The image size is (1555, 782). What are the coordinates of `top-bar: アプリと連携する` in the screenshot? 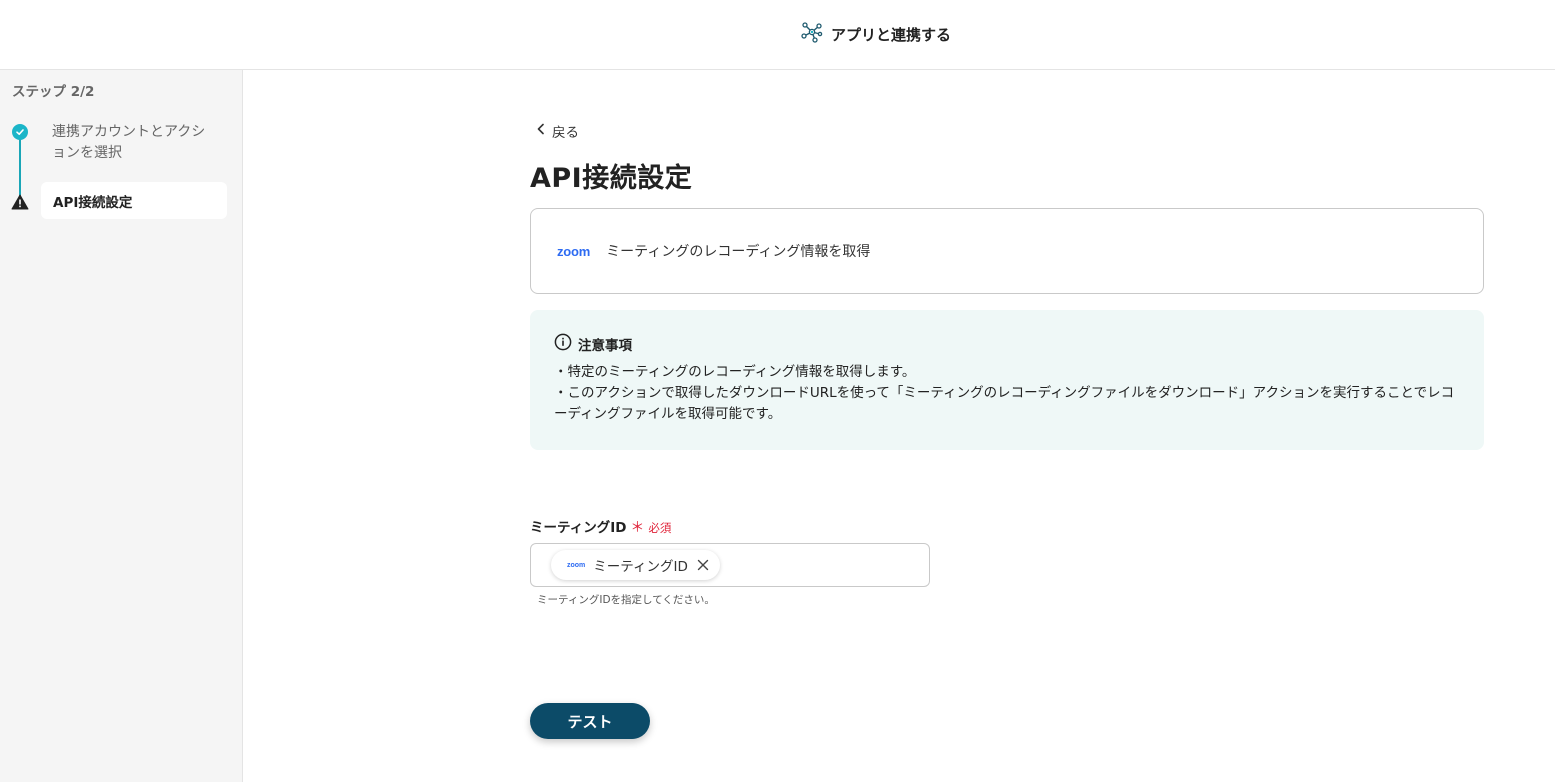 It's located at (777, 35).